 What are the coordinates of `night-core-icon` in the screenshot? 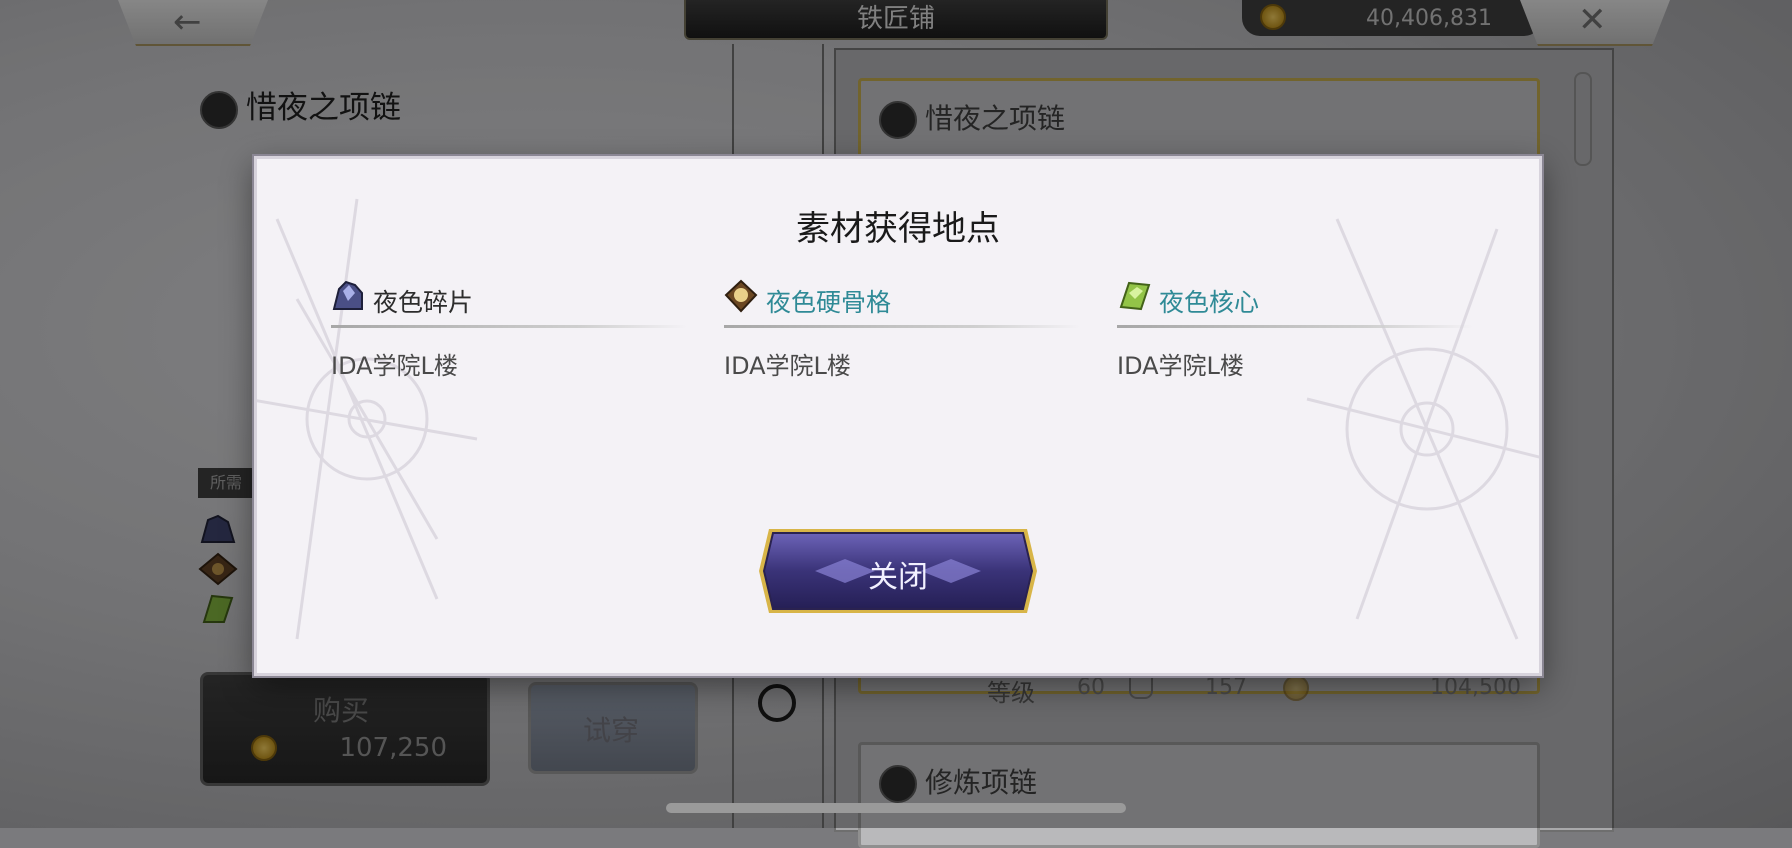 It's located at (1135, 296).